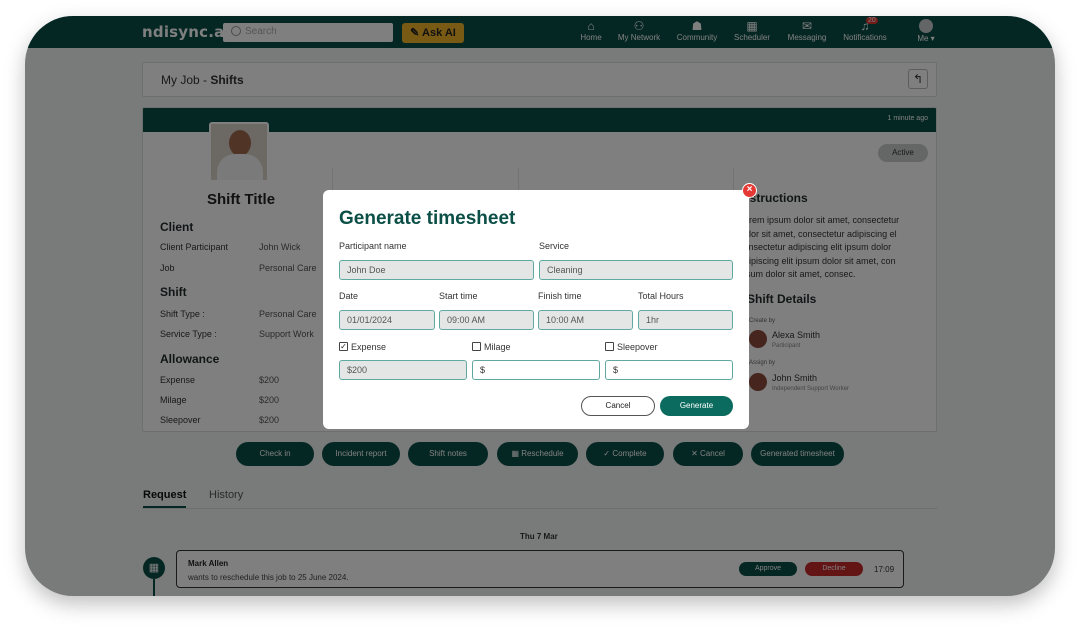  What do you see at coordinates (749, 190) in the screenshot?
I see `close-icon: ×` at bounding box center [749, 190].